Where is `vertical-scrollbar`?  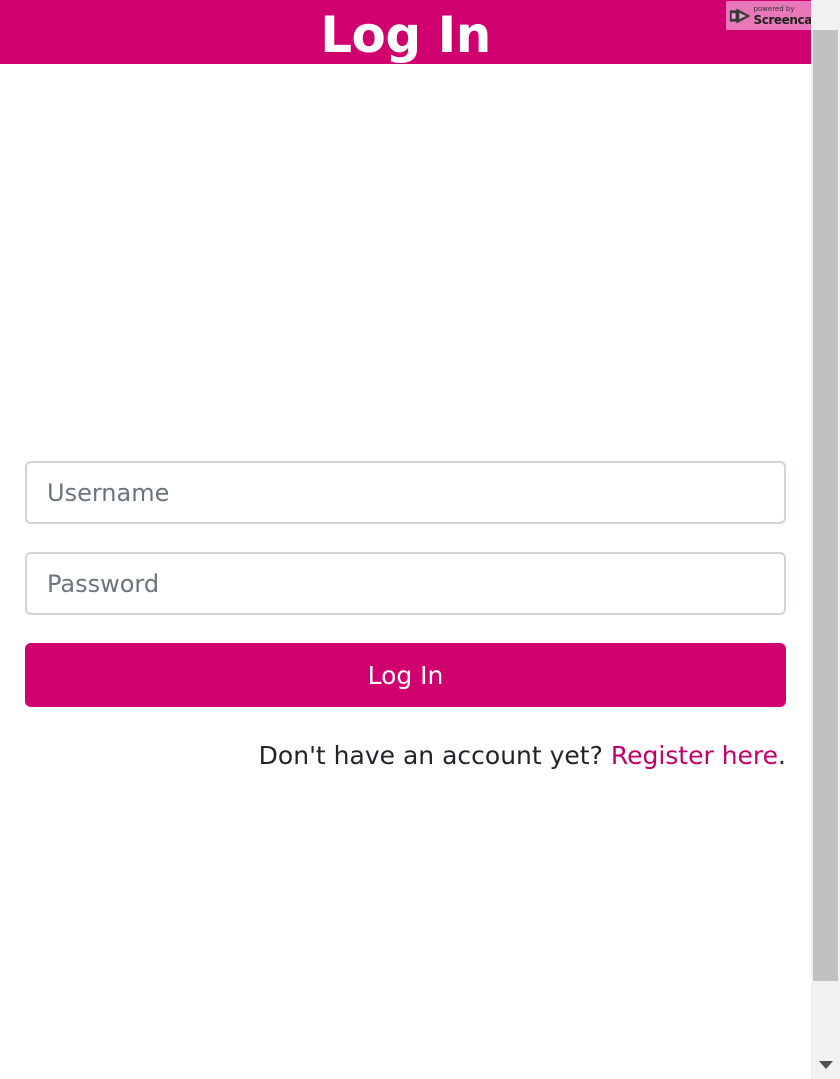 vertical-scrollbar is located at coordinates (825, 539).